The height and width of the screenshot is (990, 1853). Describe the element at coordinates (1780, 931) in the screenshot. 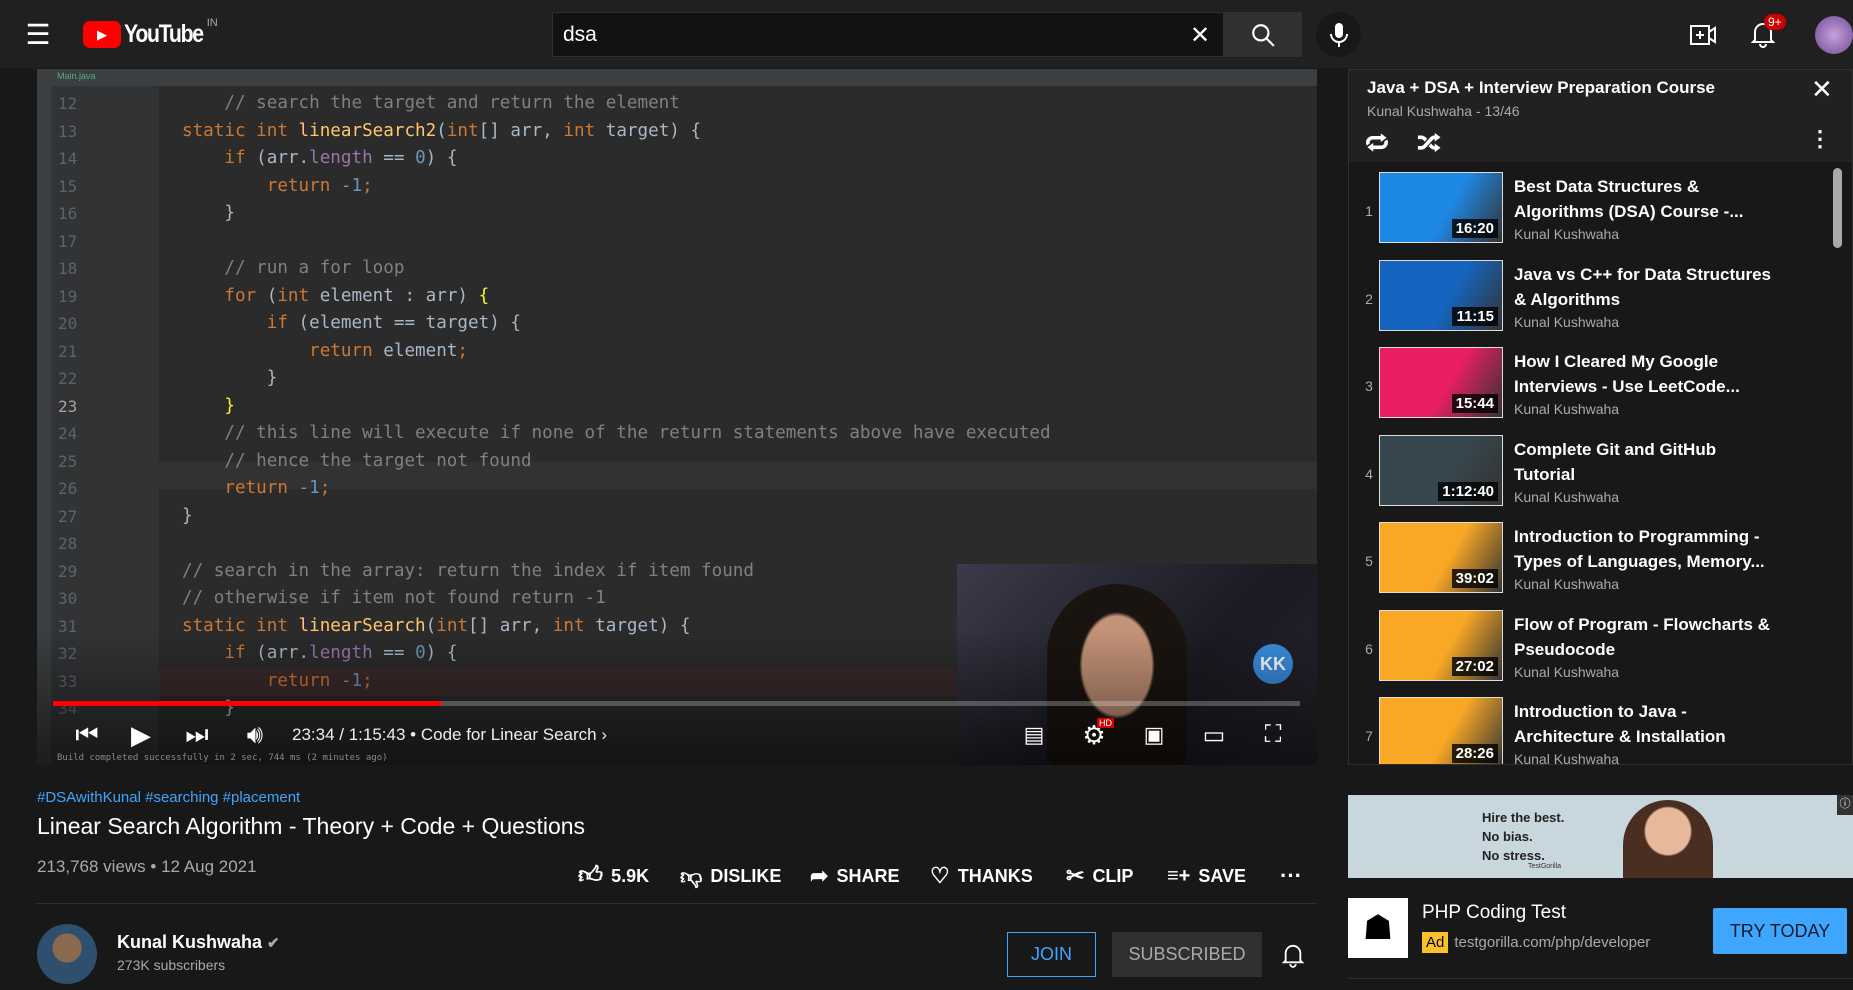

I see `ad-cta-button: TRY TODAY` at that location.